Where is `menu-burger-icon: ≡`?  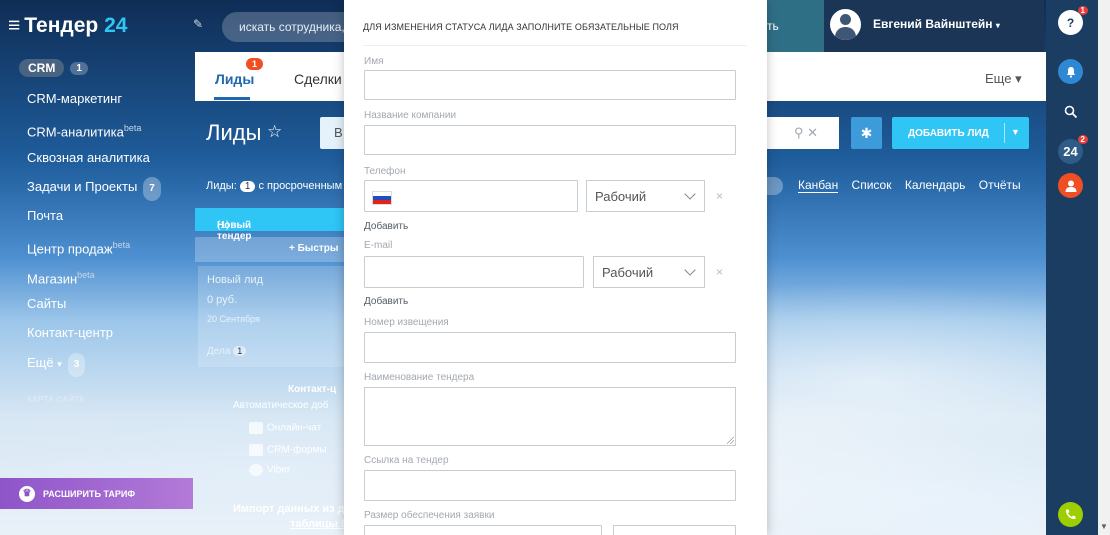
menu-burger-icon: ≡ is located at coordinates (14, 25).